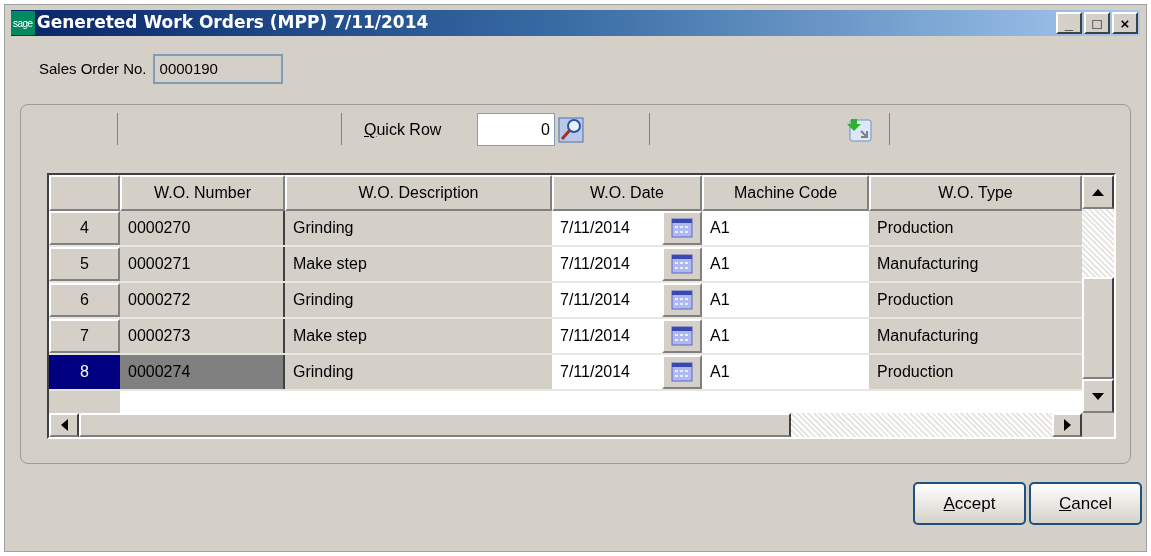 Image resolution: width=1151 pixels, height=556 pixels. Describe the element at coordinates (93, 68) in the screenshot. I see `field-label: Sales Order No.` at that location.